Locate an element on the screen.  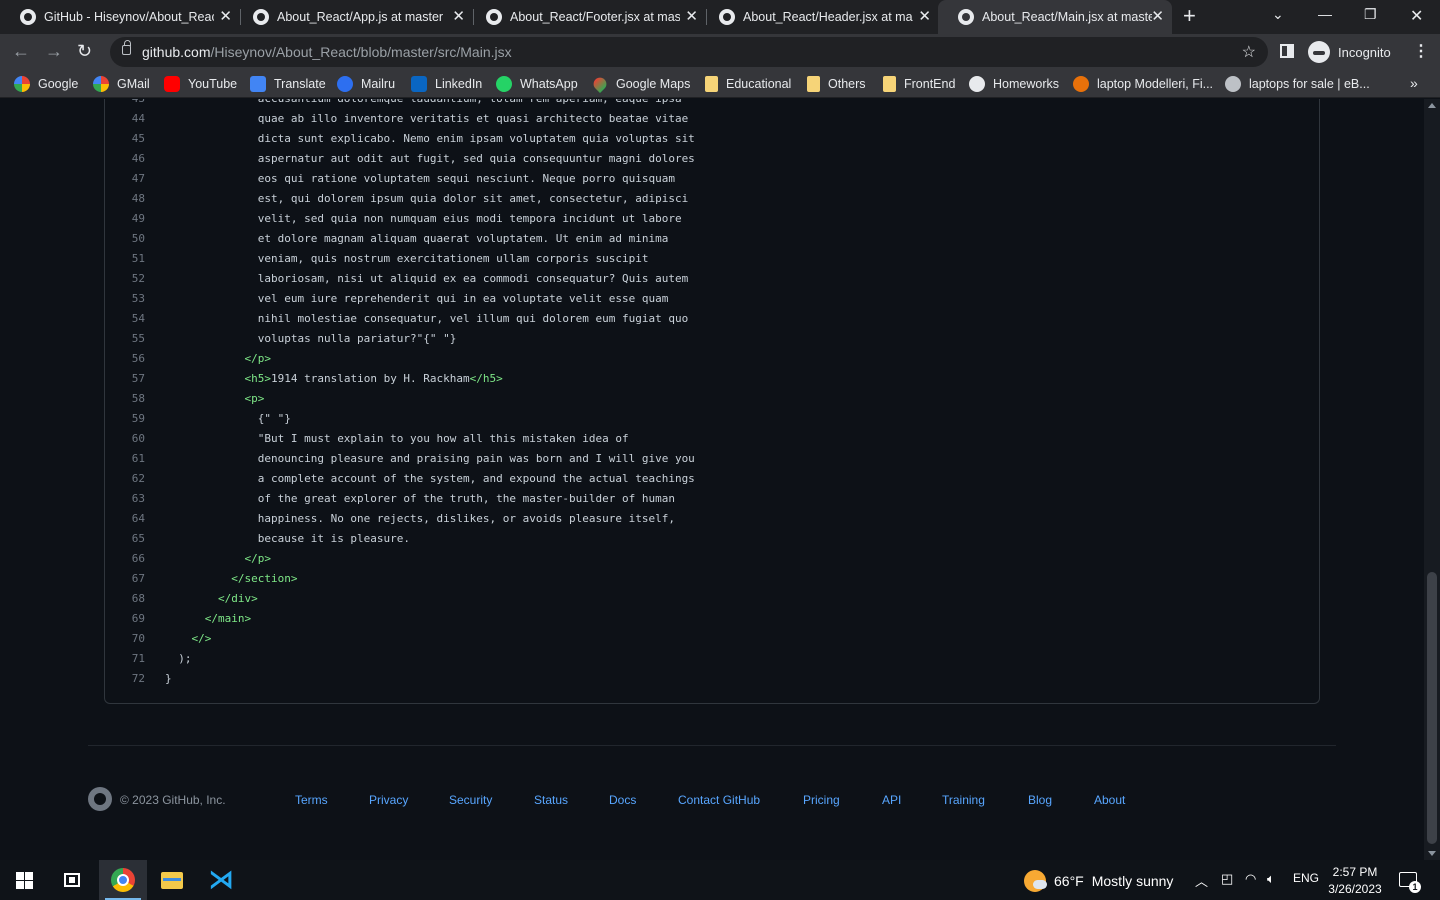
line-number: 63 is located at coordinates (125, 499).